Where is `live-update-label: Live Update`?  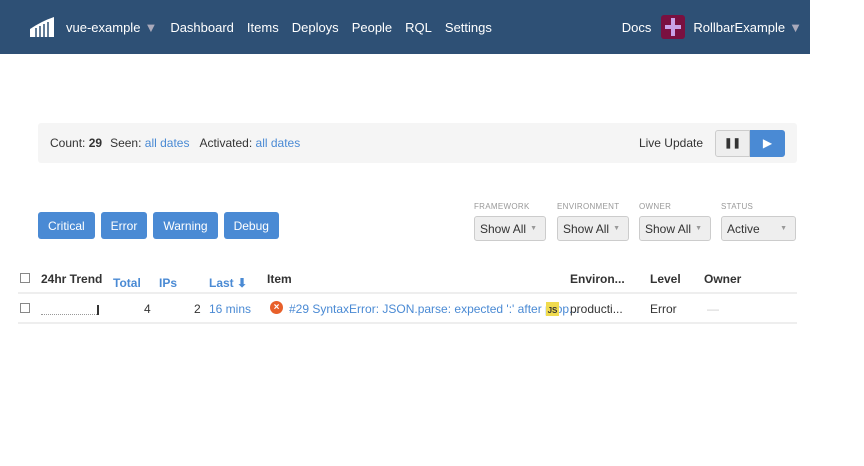
live-update-label: Live Update is located at coordinates (670, 143).